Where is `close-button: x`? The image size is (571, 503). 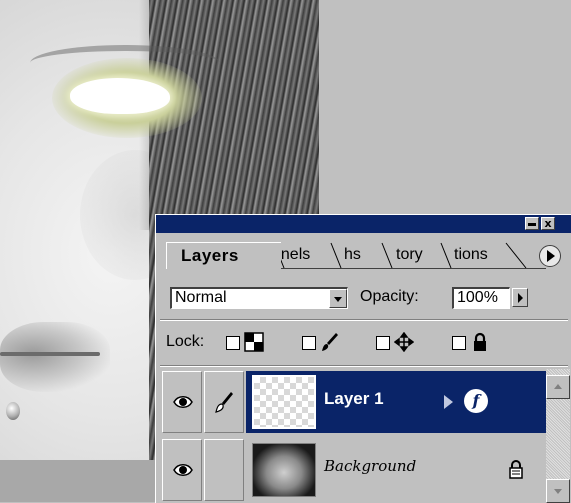 close-button: x is located at coordinates (548, 223).